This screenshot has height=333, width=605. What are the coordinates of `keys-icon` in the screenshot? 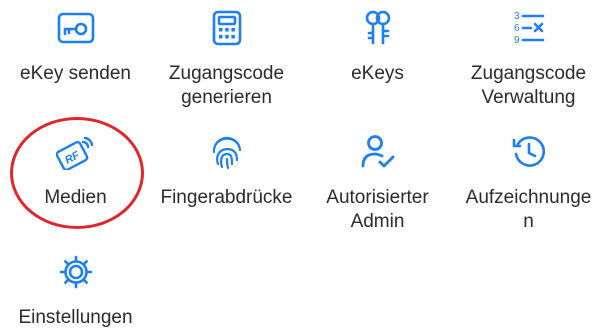 It's located at (378, 28).